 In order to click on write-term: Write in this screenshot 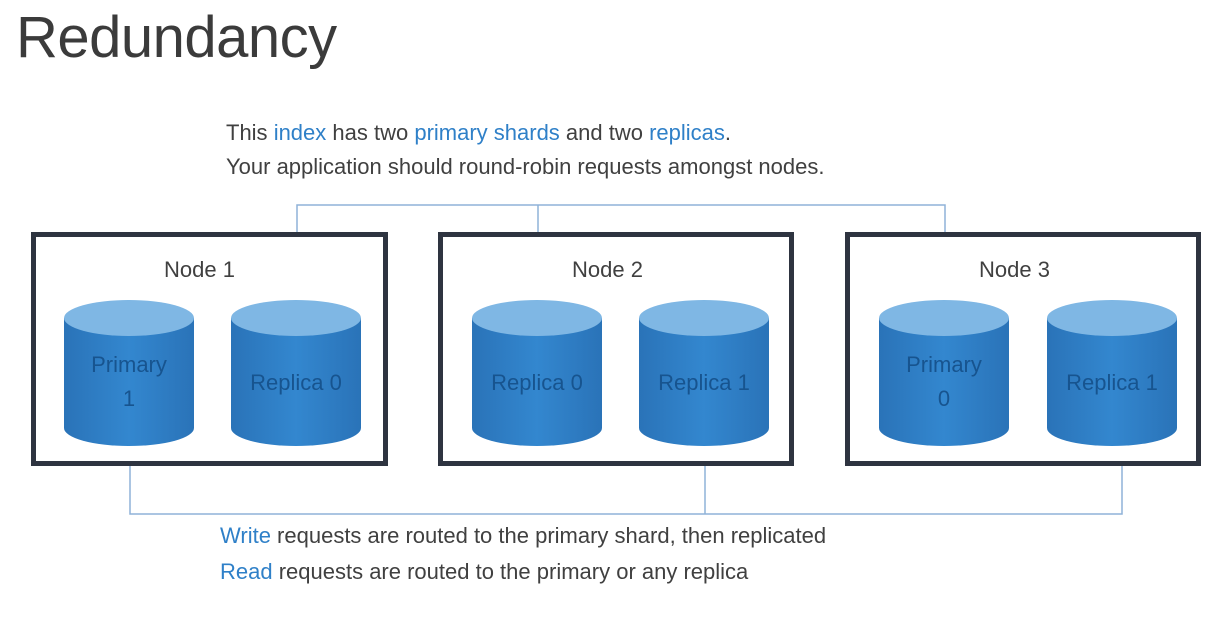, I will do `click(245, 535)`.